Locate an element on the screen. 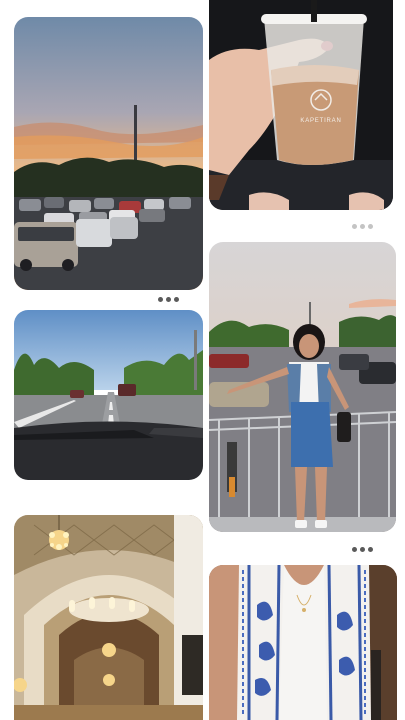 The height and width of the screenshot is (720, 405). pin-image: KAPETIRAN is located at coordinates (301, 105).